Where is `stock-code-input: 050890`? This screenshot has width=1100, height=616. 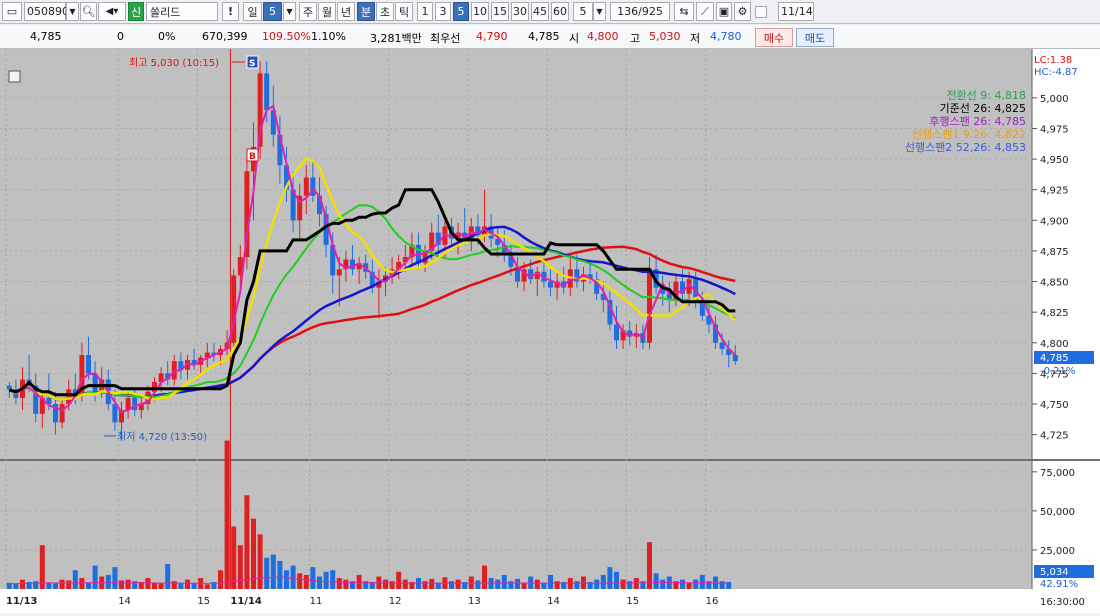
stock-code-input: 050890 is located at coordinates (46, 11).